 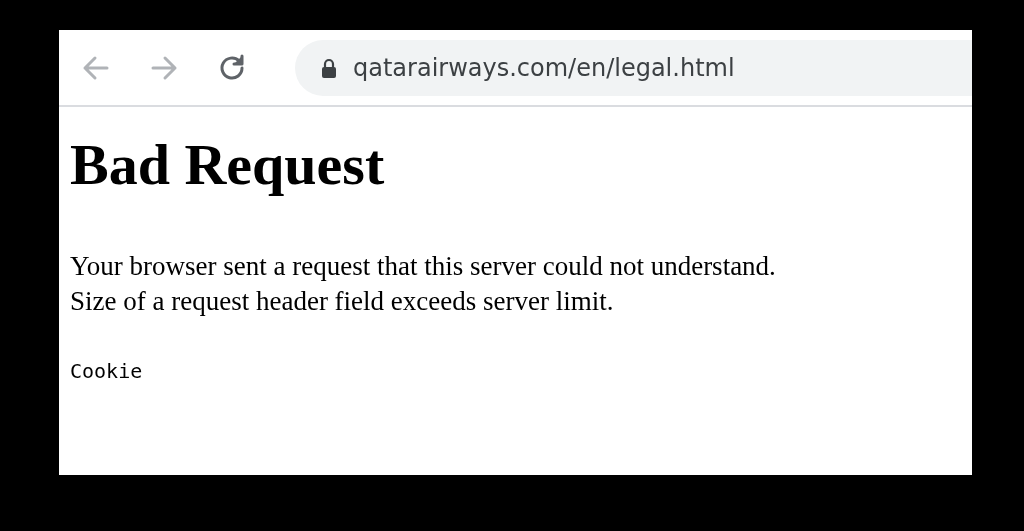 What do you see at coordinates (342, 301) in the screenshot?
I see `error-message: Size of a request header field exceeds server limit.` at bounding box center [342, 301].